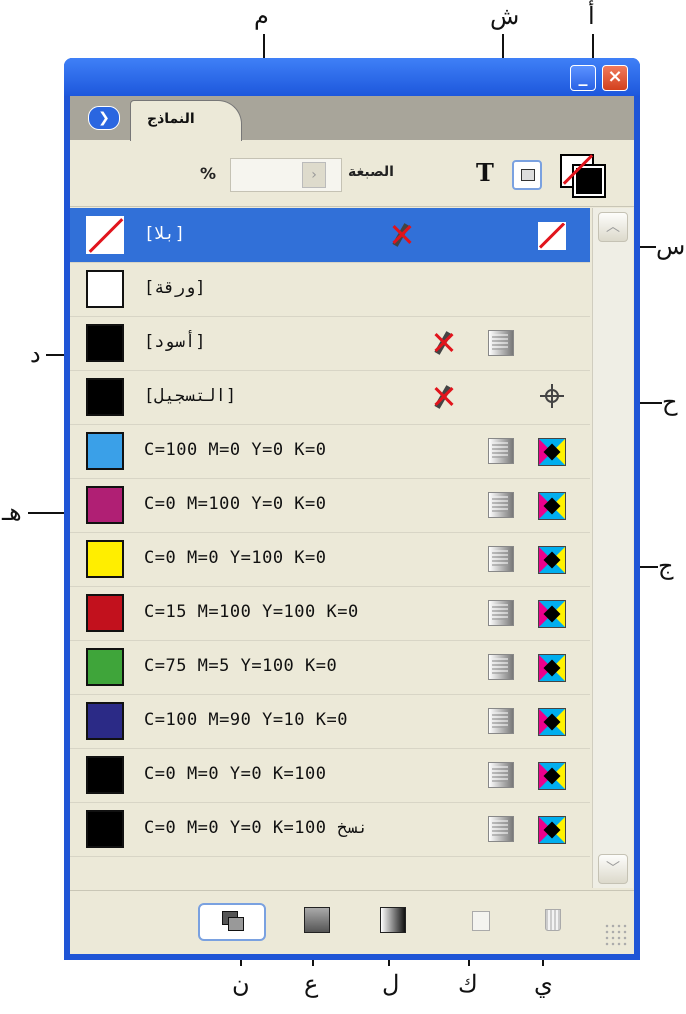  Describe the element at coordinates (480, 920) in the screenshot. I see `new-swatch-button` at that location.